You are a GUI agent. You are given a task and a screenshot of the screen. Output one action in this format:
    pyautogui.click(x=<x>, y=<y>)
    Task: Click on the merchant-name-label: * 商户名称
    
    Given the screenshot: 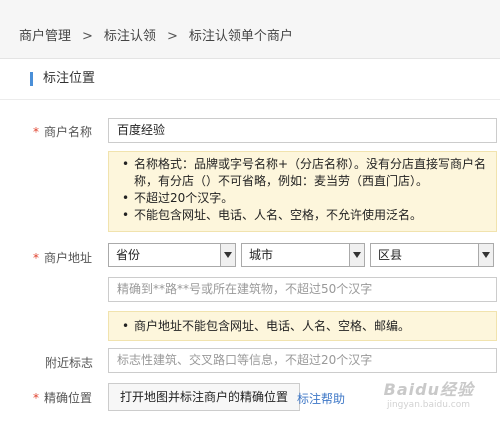 What is the action you would take?
    pyautogui.click(x=62, y=131)
    